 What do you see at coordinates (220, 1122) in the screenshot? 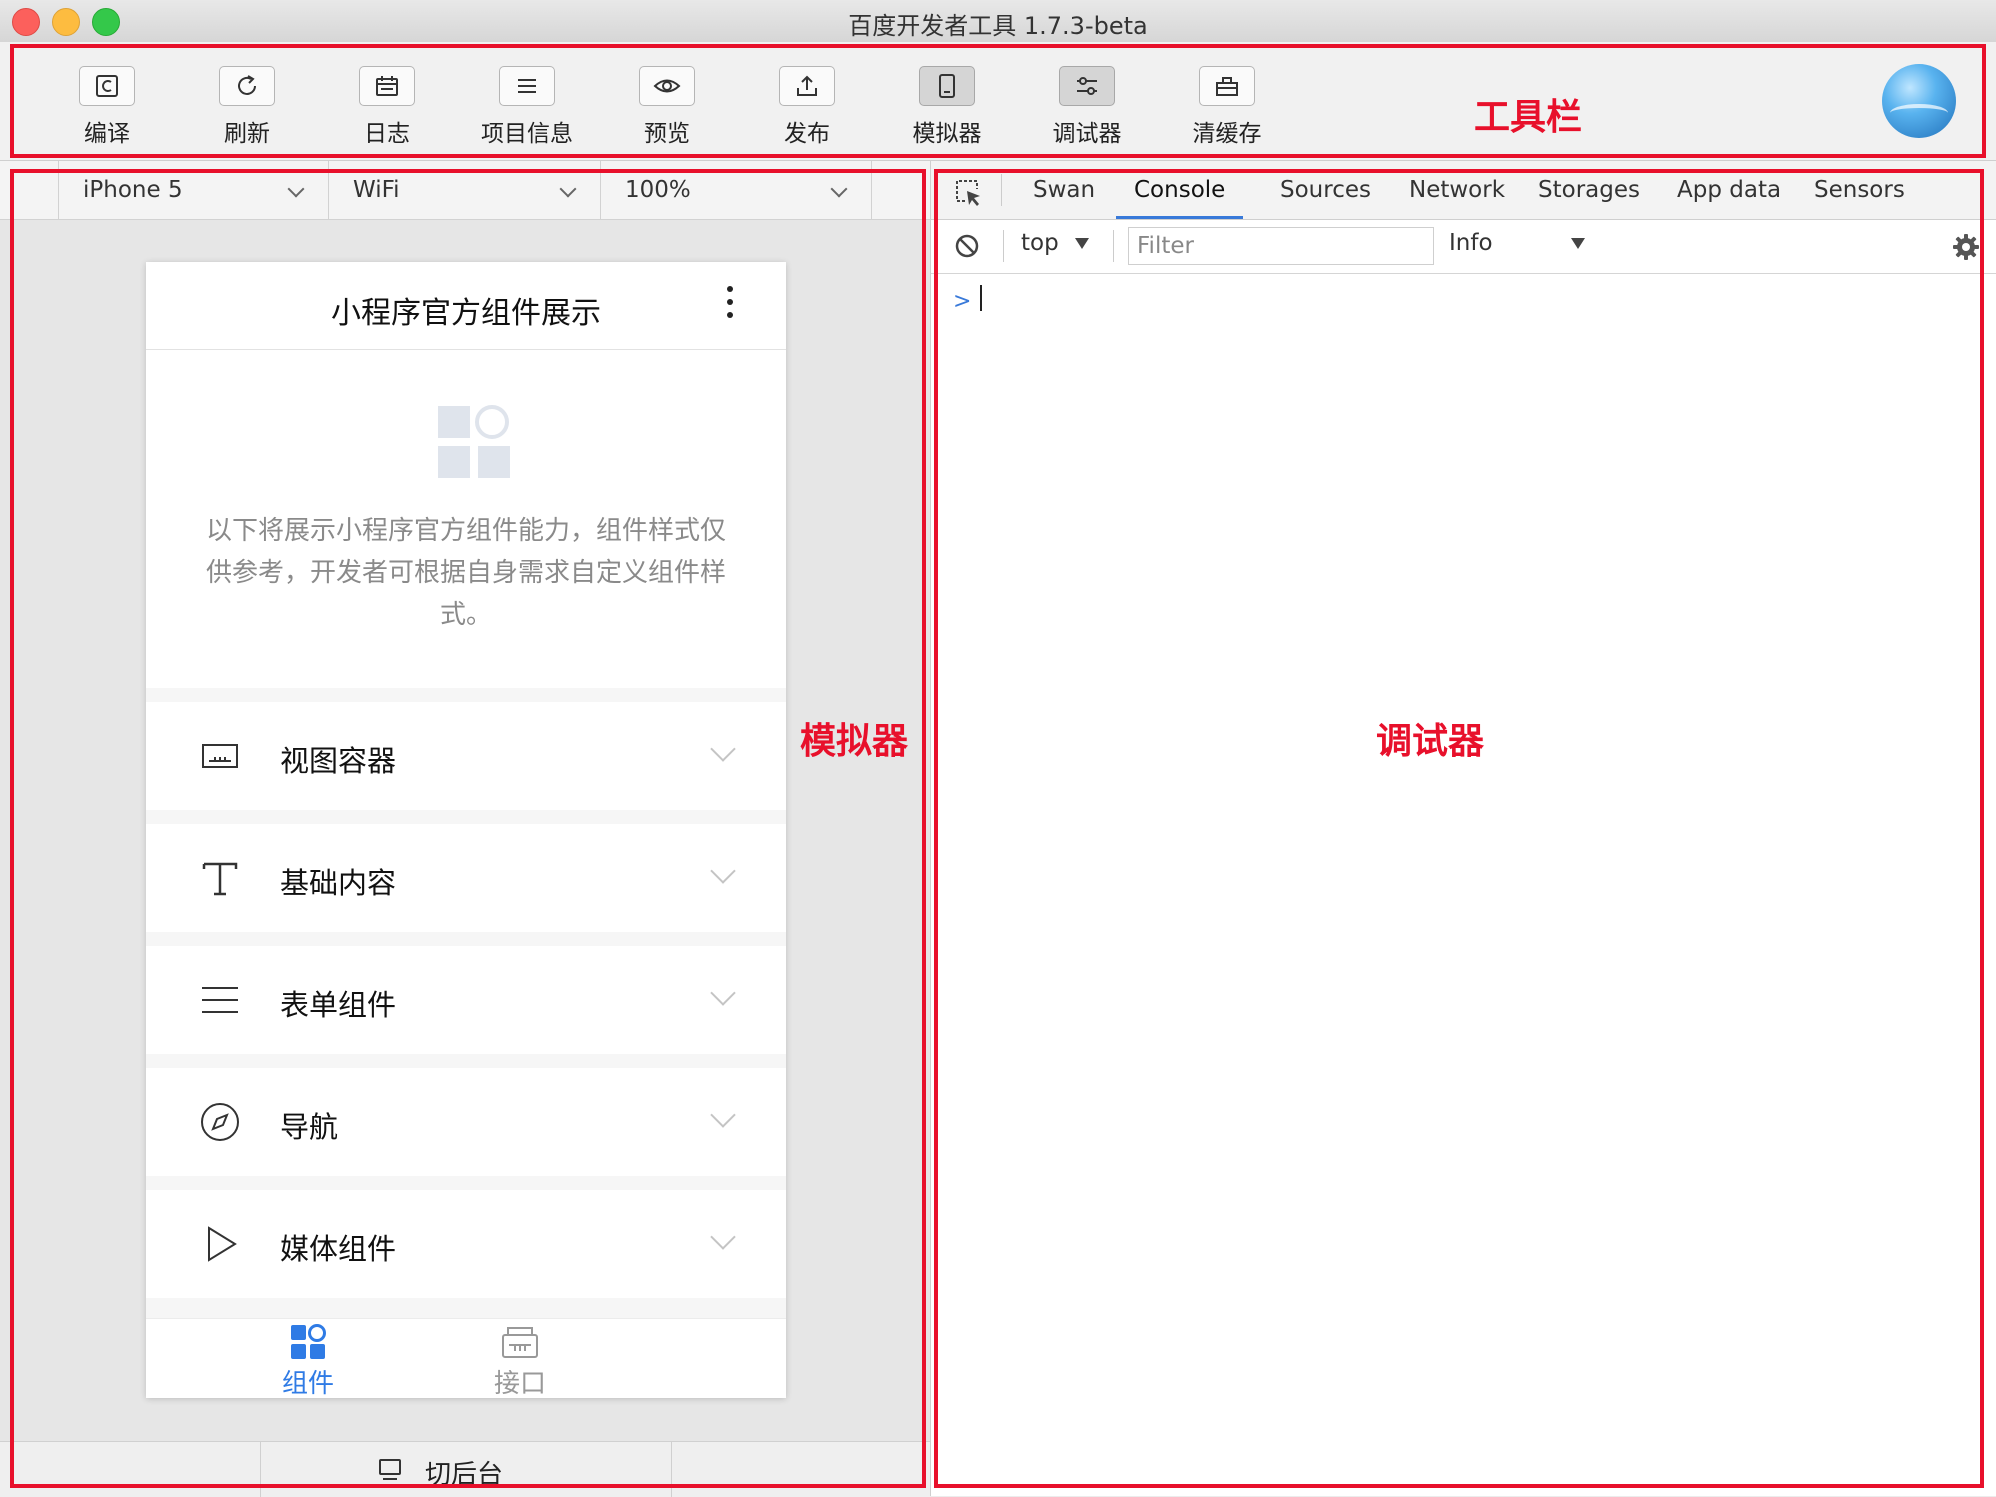
I see `compass-icon` at bounding box center [220, 1122].